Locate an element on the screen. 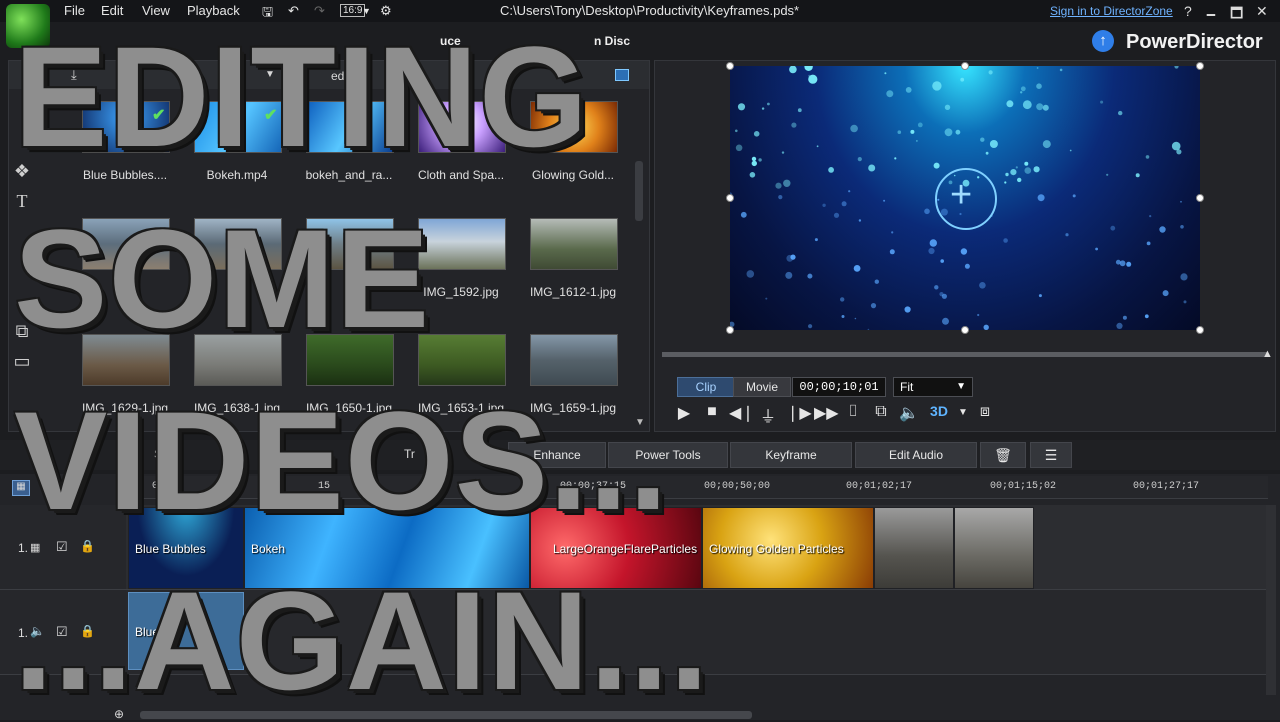 This screenshot has height=722, width=1280. previous-frame-icon: ◀❘ is located at coordinates (742, 413).